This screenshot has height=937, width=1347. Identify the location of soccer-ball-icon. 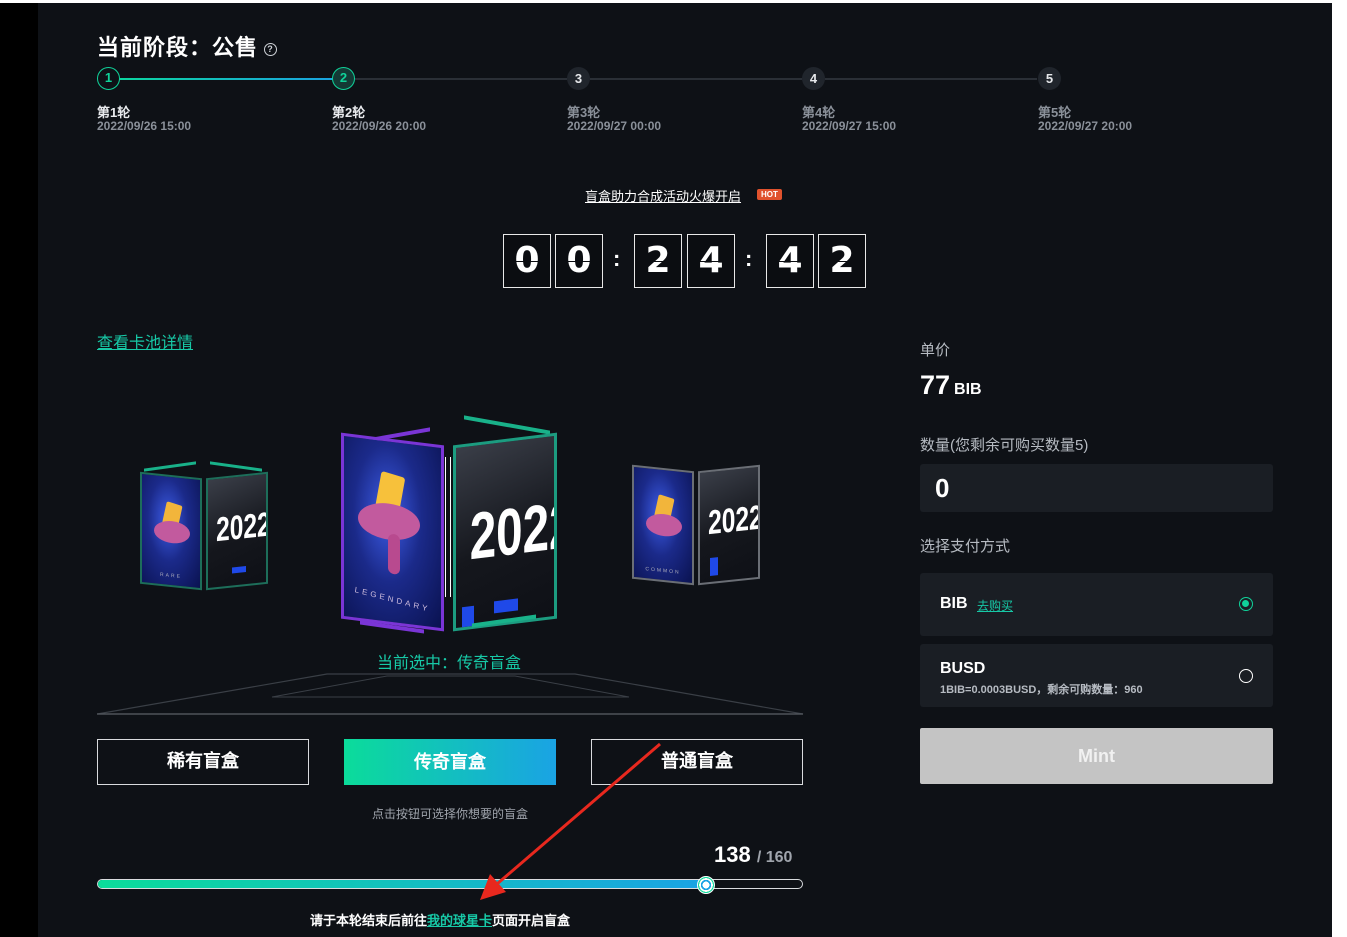
(705, 885).